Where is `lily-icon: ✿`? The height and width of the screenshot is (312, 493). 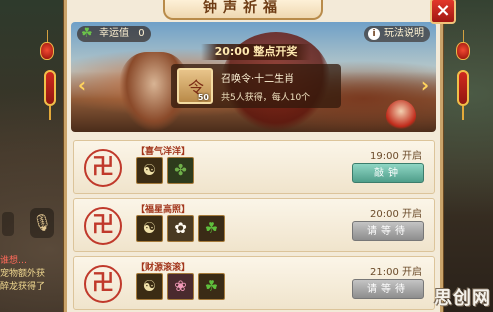
lily-icon: ✿ is located at coordinates (180, 228).